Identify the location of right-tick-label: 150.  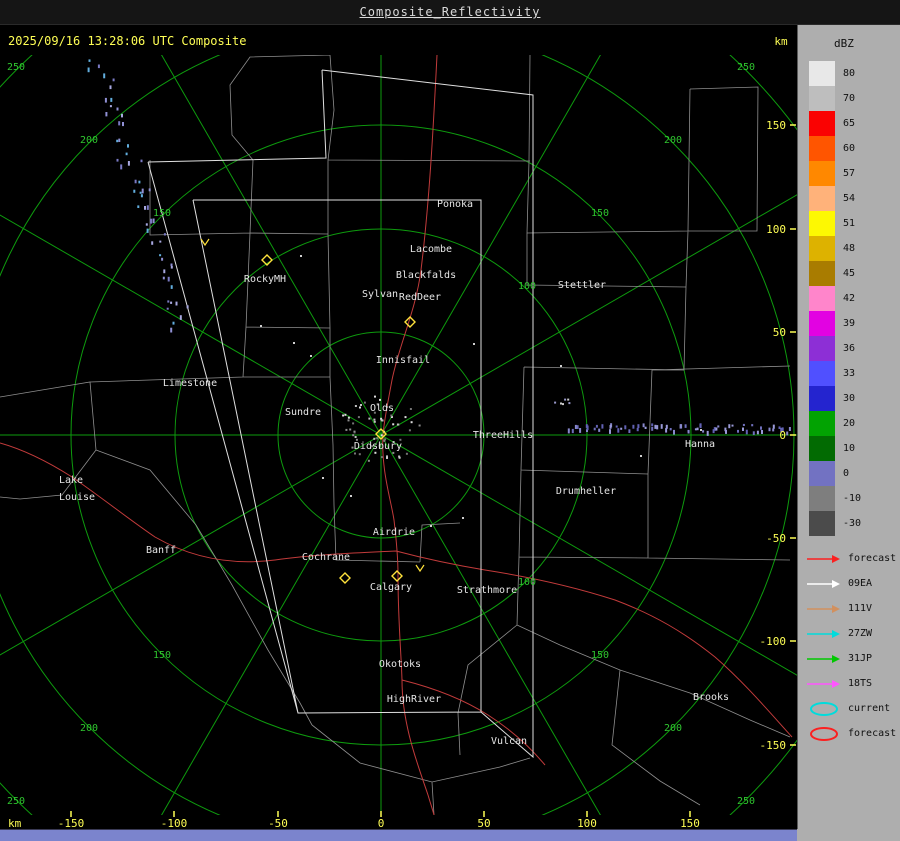
(776, 125).